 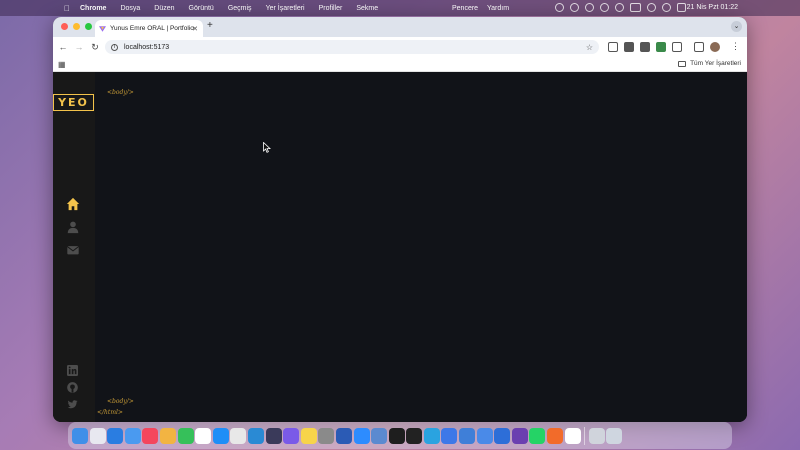 I want to click on dock-remote-desktop-icon, so click(x=449, y=435).